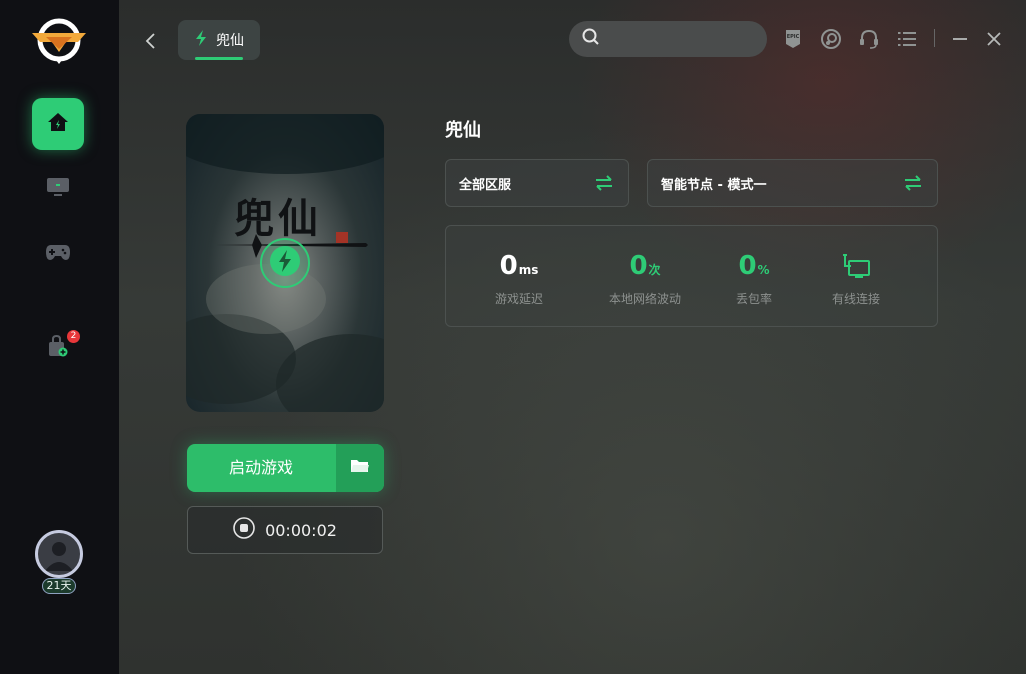 This screenshot has width=1026, height=674. I want to click on accelerate-badge, so click(285, 263).